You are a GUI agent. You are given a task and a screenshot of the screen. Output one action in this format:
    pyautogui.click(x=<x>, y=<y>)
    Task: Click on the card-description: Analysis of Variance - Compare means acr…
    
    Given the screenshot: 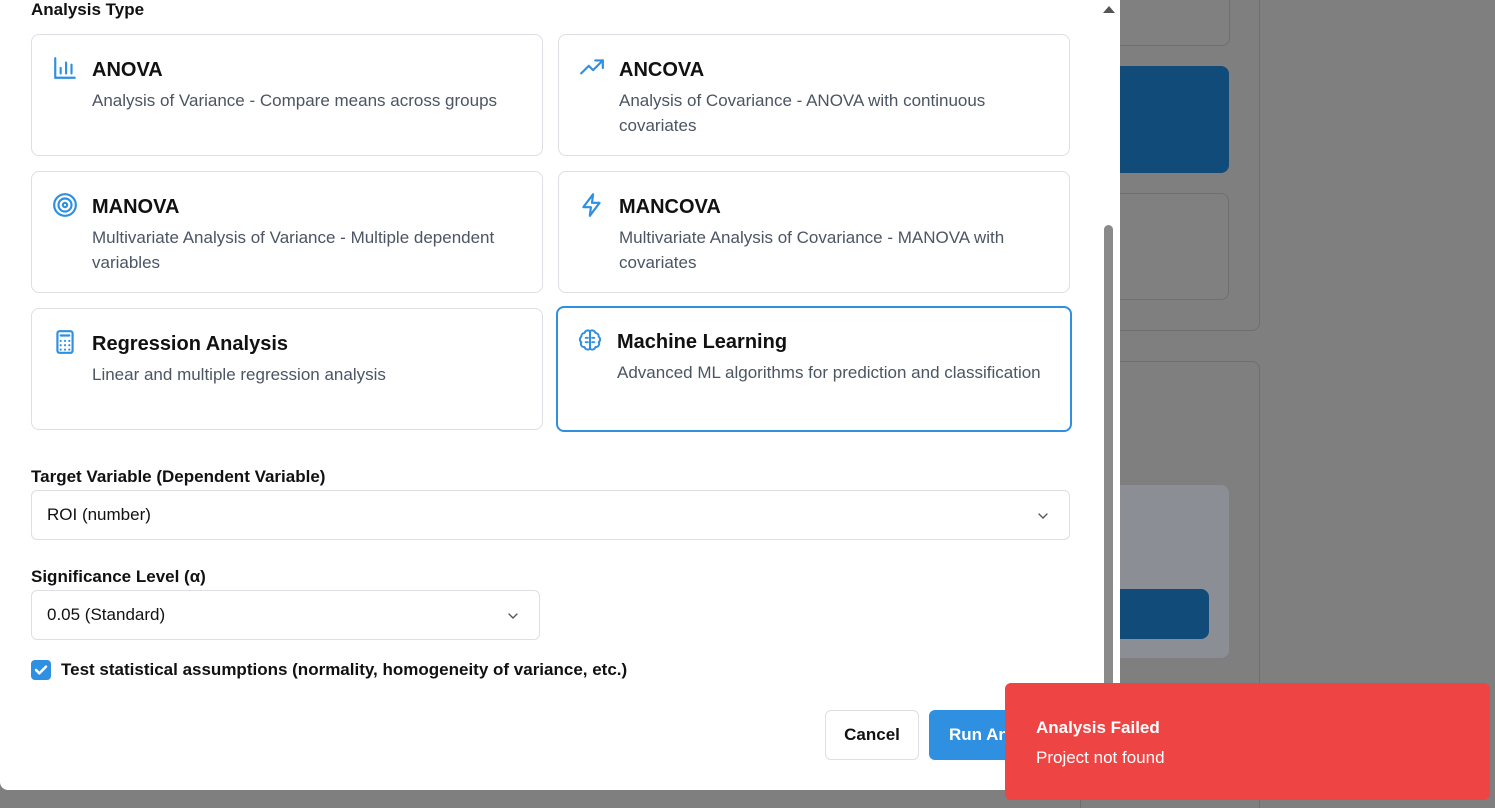 What is the action you would take?
    pyautogui.click(x=295, y=100)
    